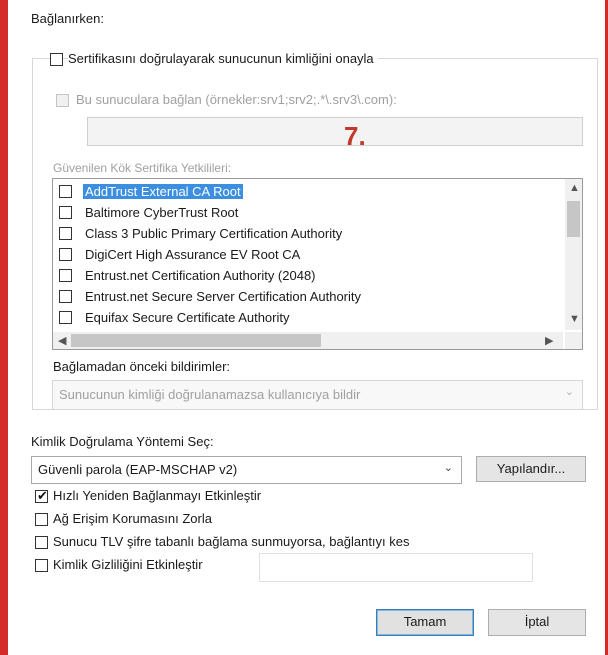  What do you see at coordinates (142, 366) in the screenshot?
I see `pre-connect-label: Bağlamadan önceki bildirimler:` at bounding box center [142, 366].